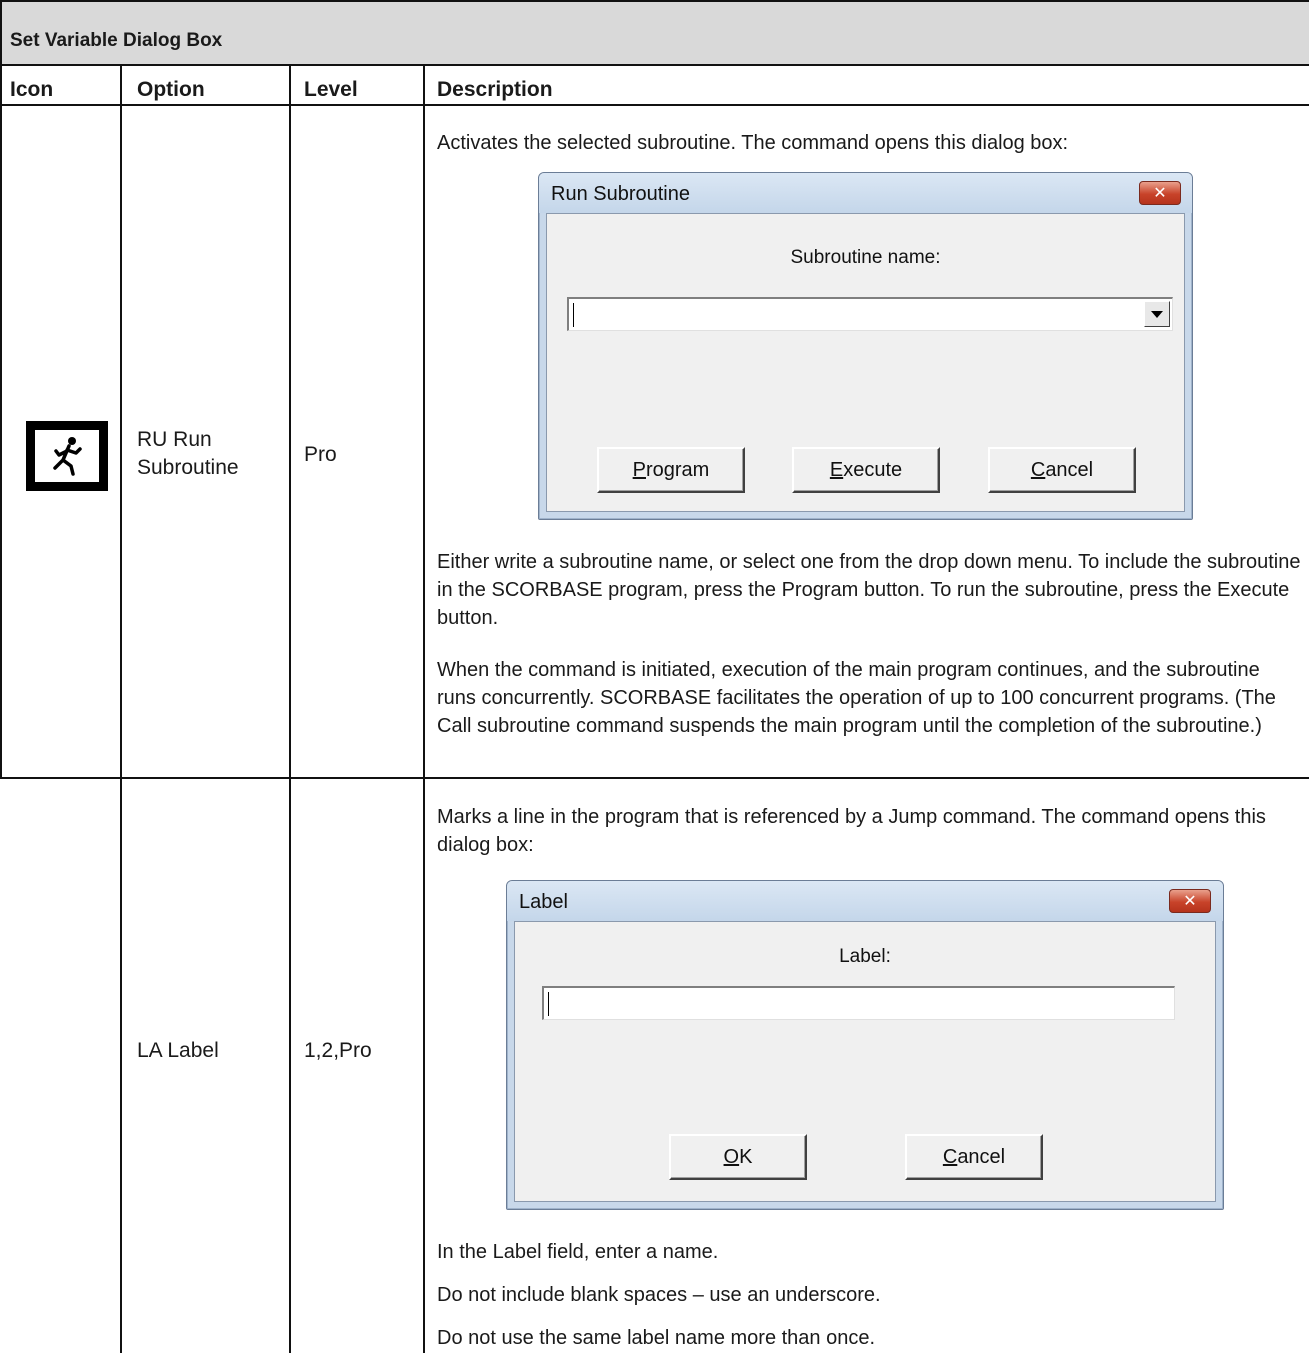  I want to click on option-run-subroutine: RU Run Subroutine, so click(188, 454).